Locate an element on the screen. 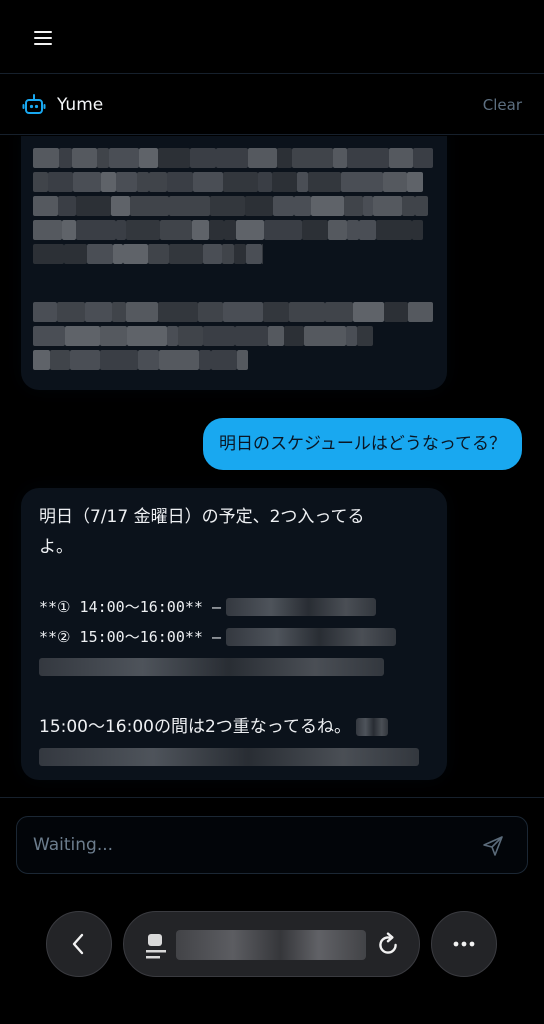 Image resolution: width=544 pixels, height=1024 pixels. browser-nav-bar is located at coordinates (272, 962).